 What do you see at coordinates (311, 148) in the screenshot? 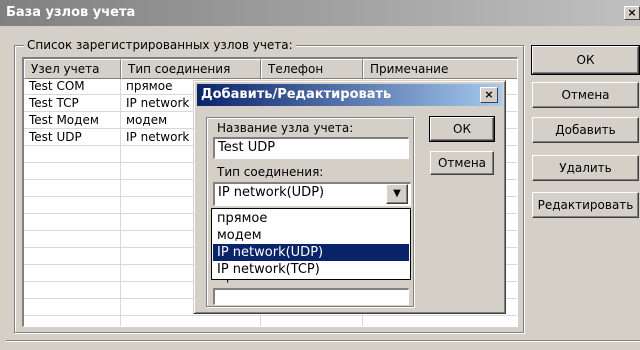
I see `node-name-input: Test UDP` at bounding box center [311, 148].